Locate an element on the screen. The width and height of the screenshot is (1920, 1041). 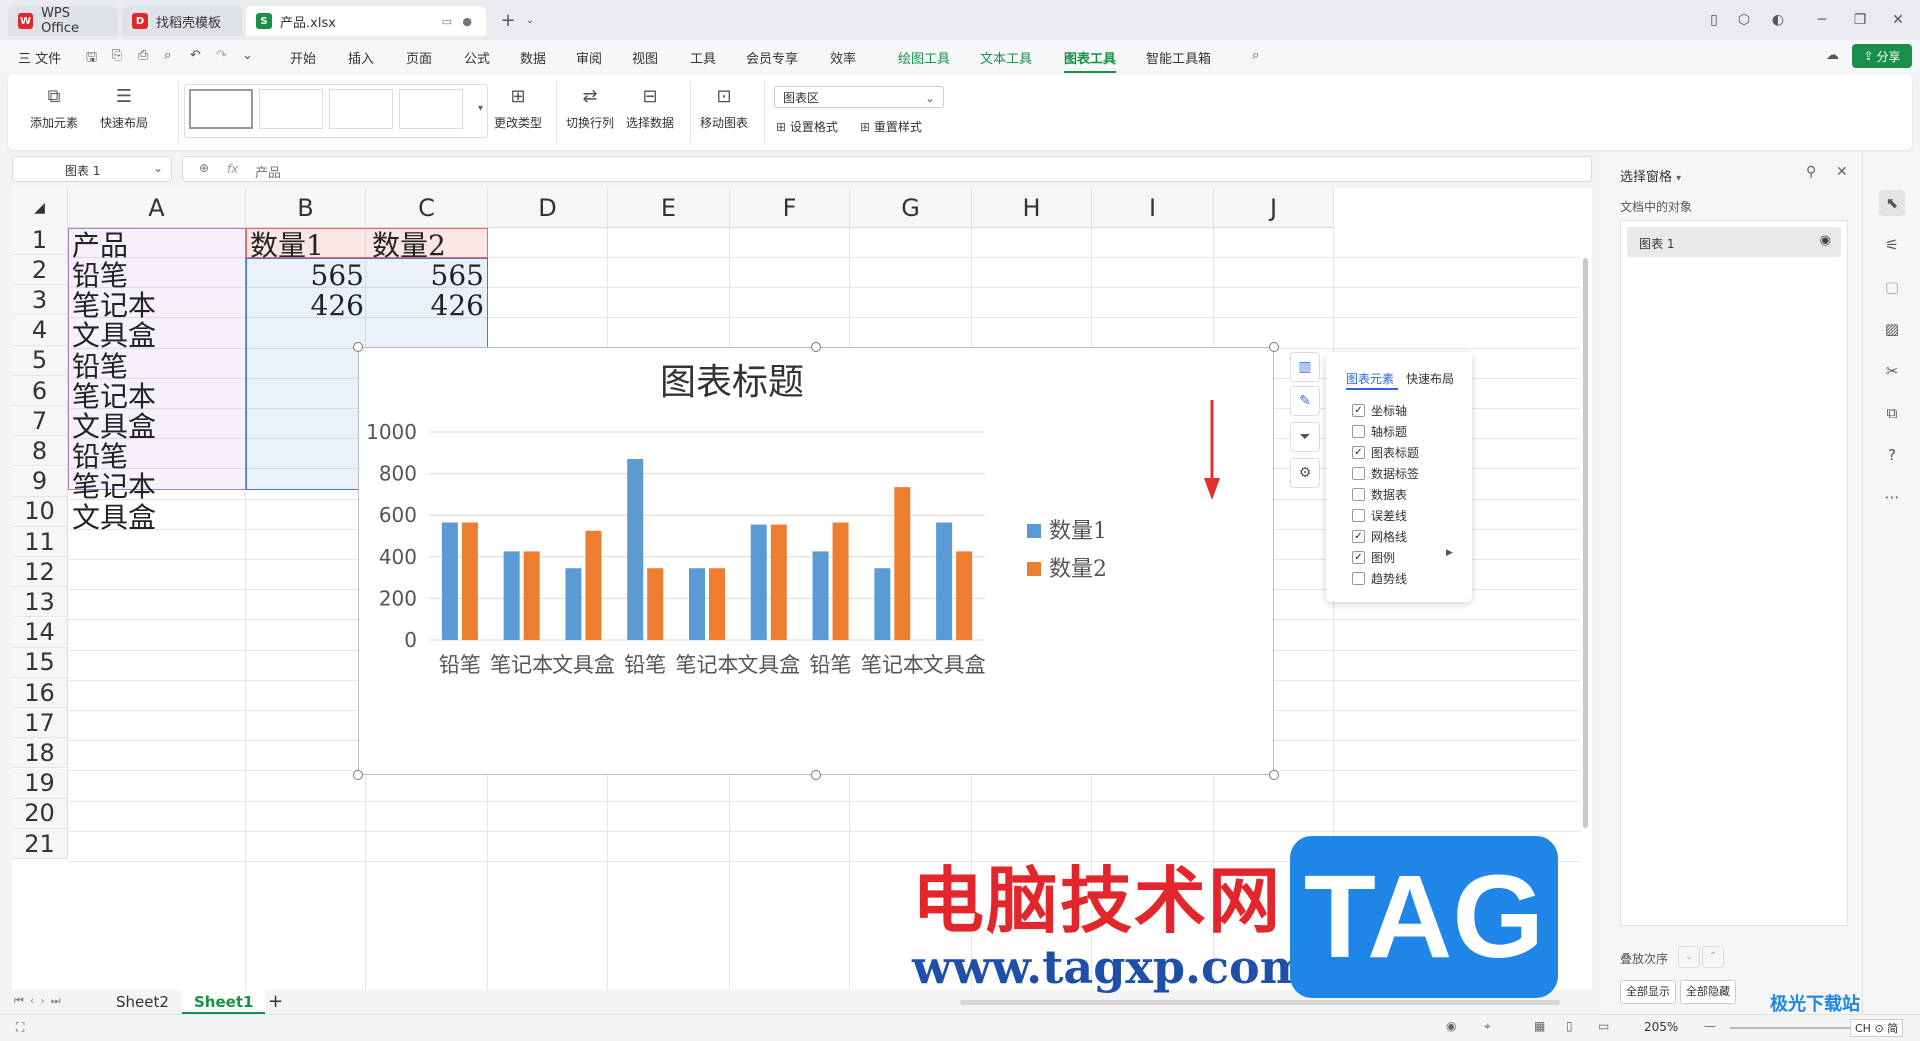
resize-handle-t is located at coordinates (816, 347).